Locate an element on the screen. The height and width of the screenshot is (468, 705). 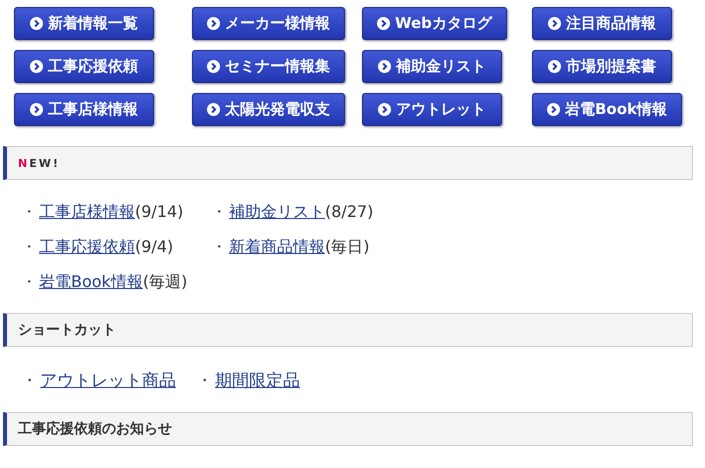
link: アウトレット商品 is located at coordinates (108, 380).